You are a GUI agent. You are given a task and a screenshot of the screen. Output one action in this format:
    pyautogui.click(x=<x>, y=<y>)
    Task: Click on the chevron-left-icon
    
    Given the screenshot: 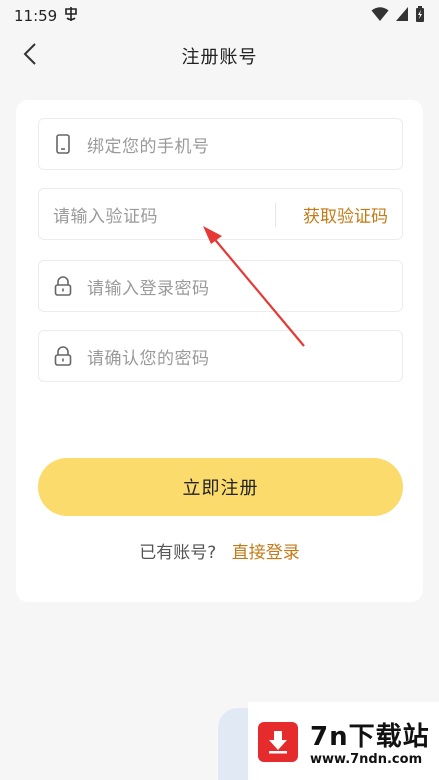 What is the action you would take?
    pyautogui.click(x=30, y=56)
    